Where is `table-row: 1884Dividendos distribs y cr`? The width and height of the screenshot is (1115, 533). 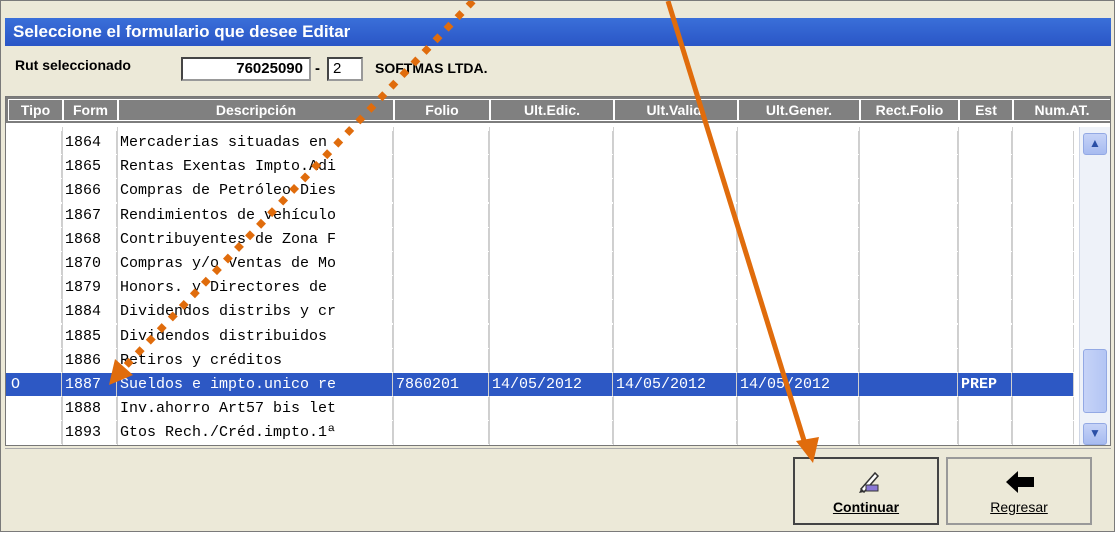
table-row: 1884Dividendos distribs y cr is located at coordinates (540, 311).